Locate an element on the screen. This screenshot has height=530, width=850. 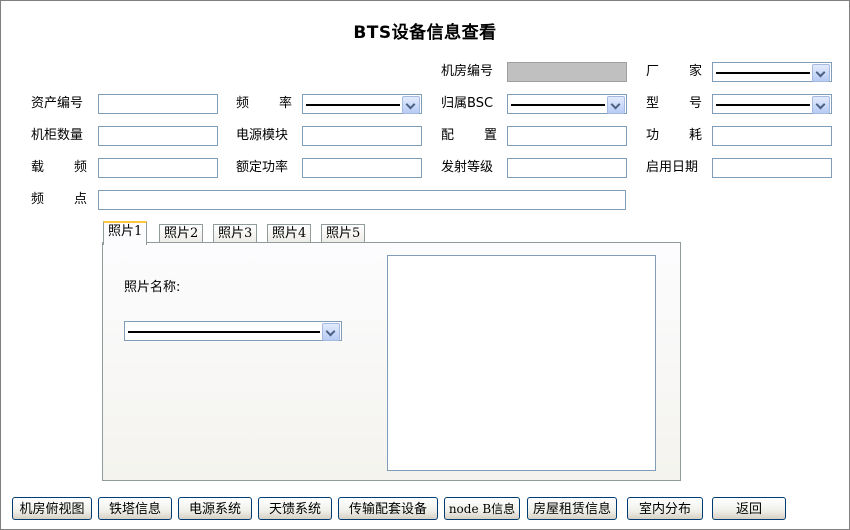
house-lease-button-label: 房屋租赁信息 is located at coordinates (571, 509).